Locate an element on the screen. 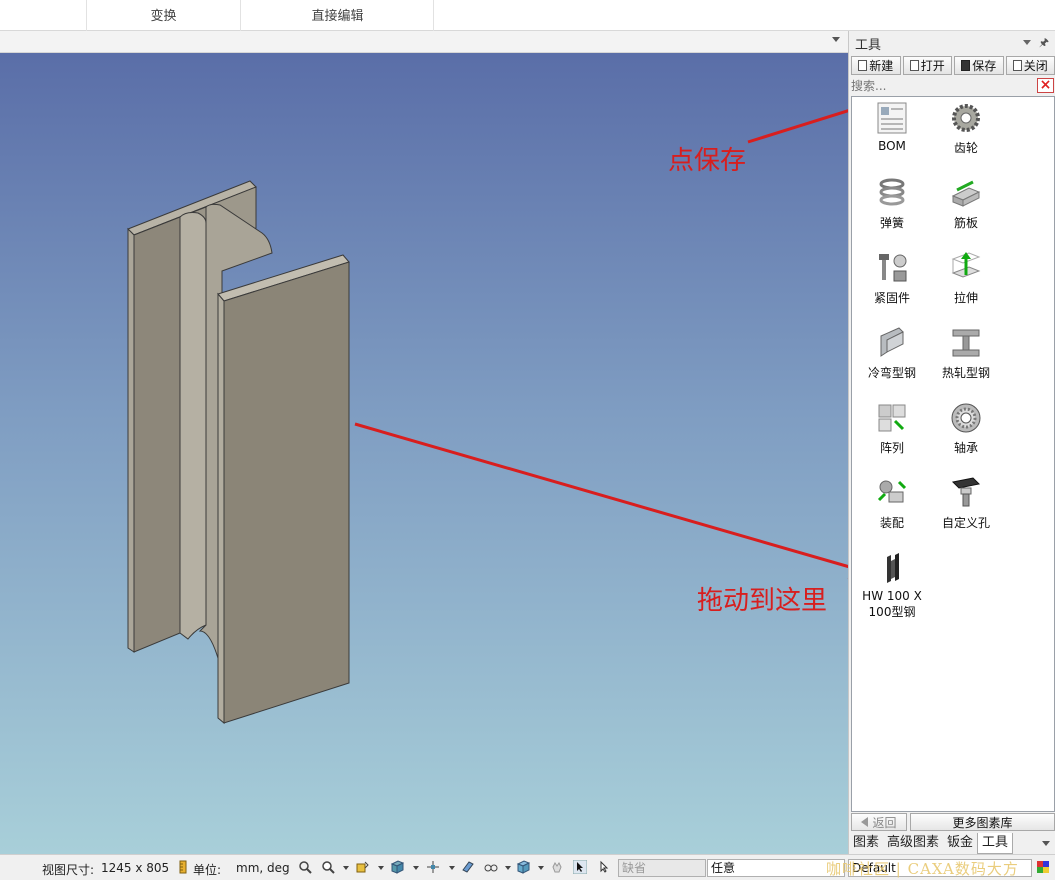 Image resolution: width=1055 pixels, height=880 pixels. library-item-hot-rolled-steel: 热轧型钢 is located at coordinates (966, 353).